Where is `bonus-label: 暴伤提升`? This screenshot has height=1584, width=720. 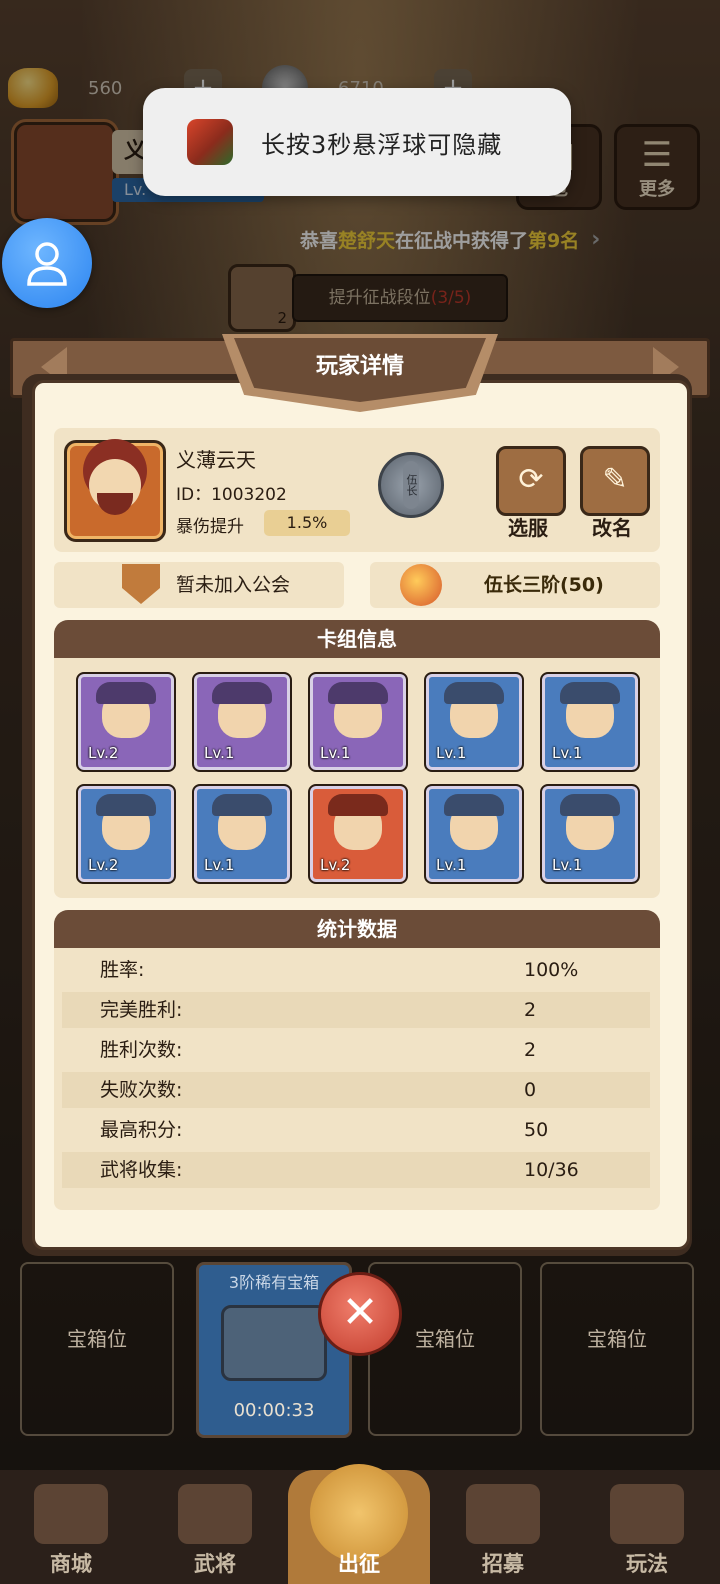 bonus-label: 暴伤提升 is located at coordinates (210, 527).